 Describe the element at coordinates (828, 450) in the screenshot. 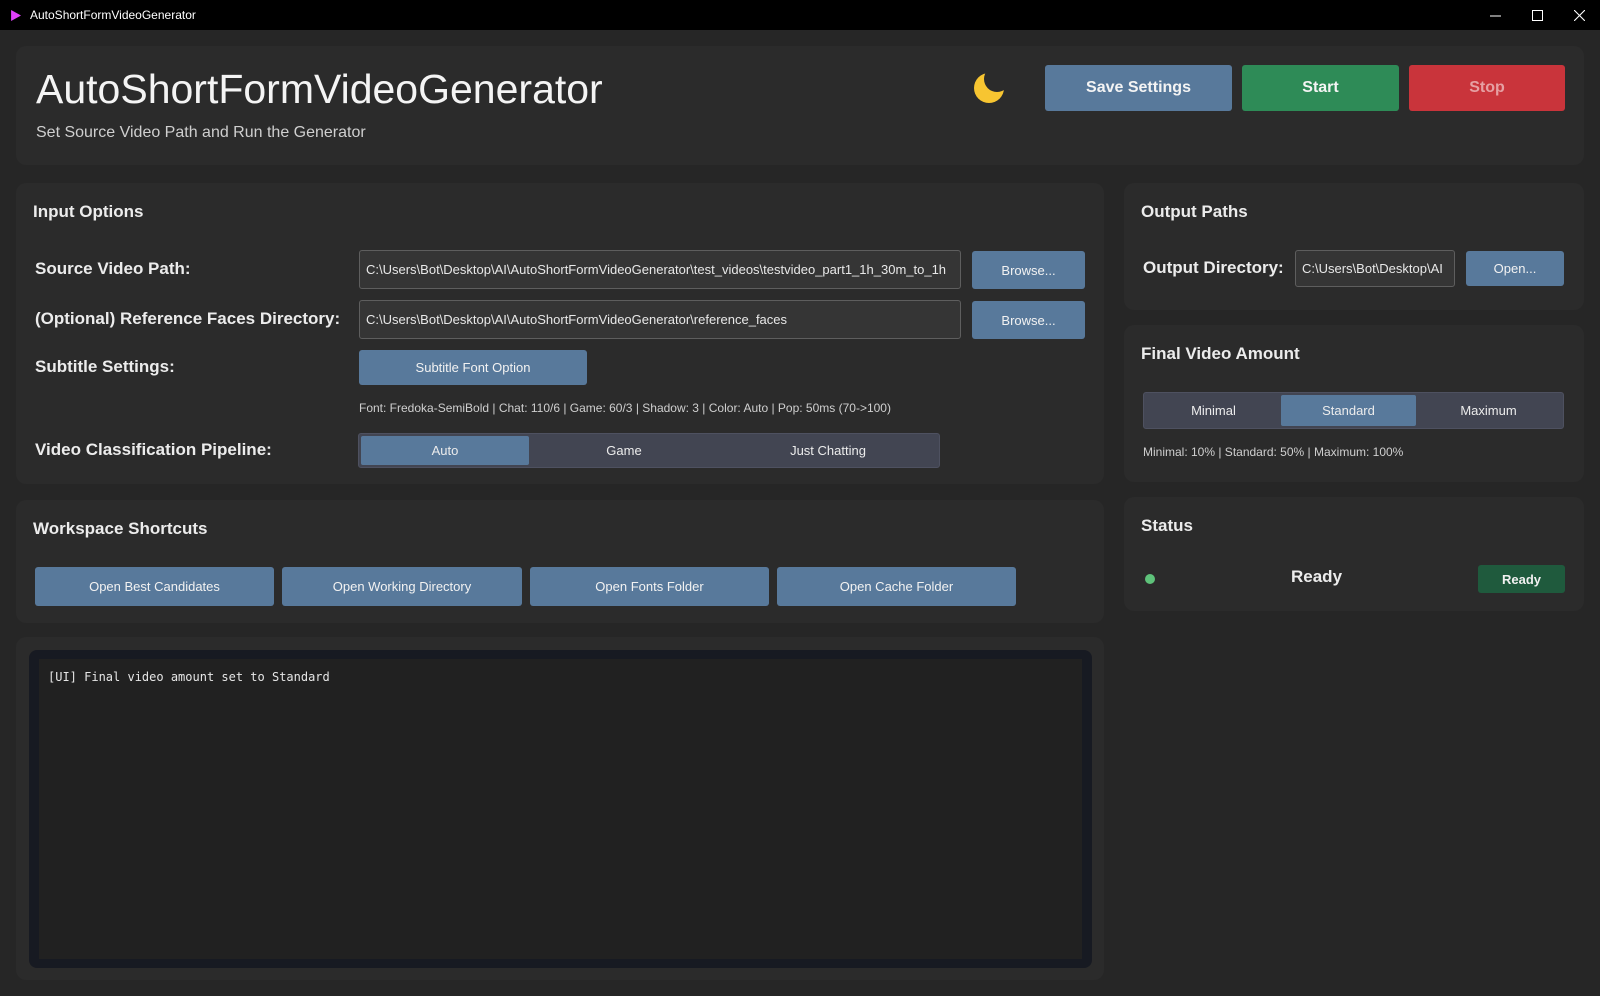

I see `pipeline-option-just-chatting: Just Chatting` at that location.